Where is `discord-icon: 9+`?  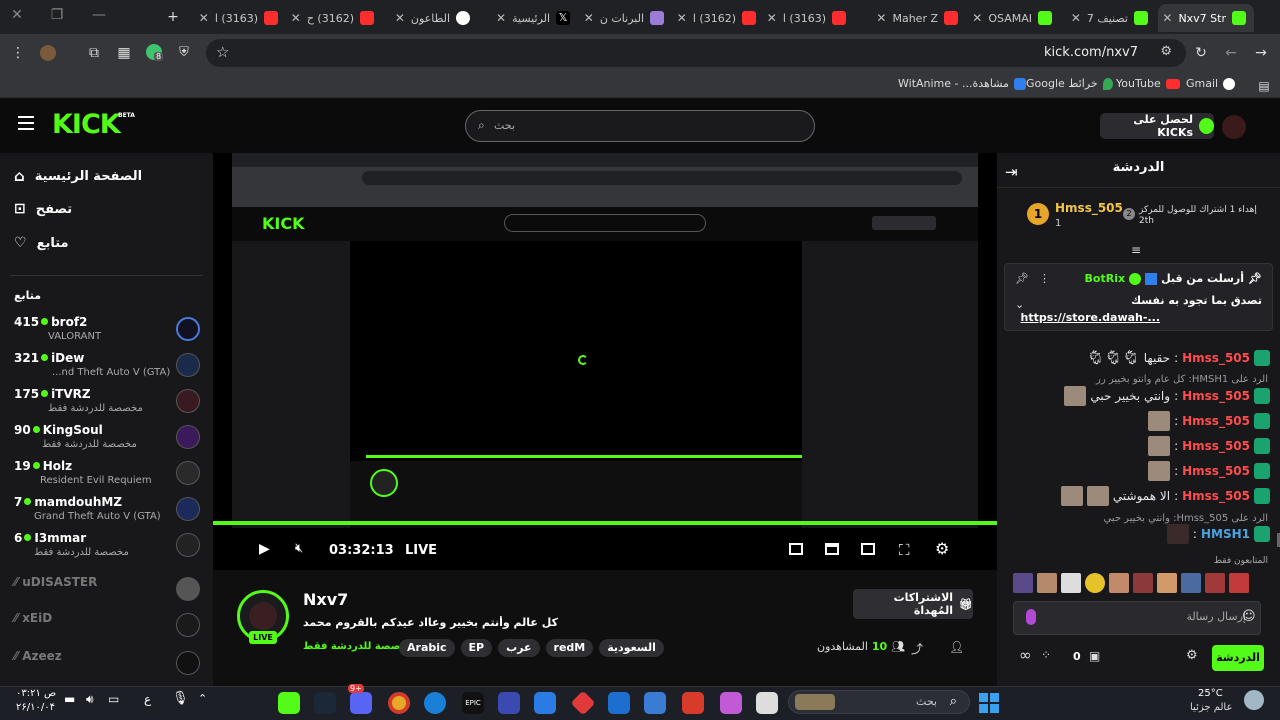 discord-icon: 9+ is located at coordinates (360, 699).